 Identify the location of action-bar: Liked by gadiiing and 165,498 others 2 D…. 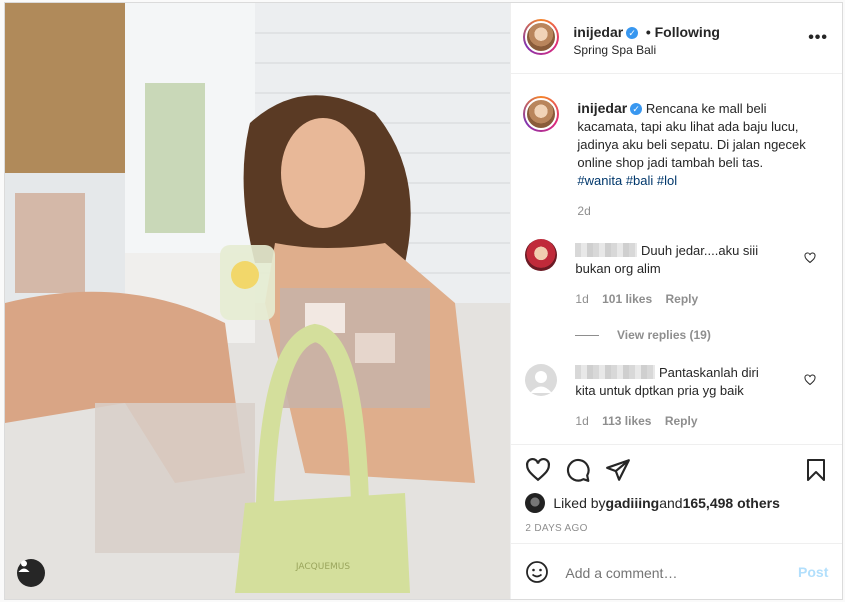
(677, 494).